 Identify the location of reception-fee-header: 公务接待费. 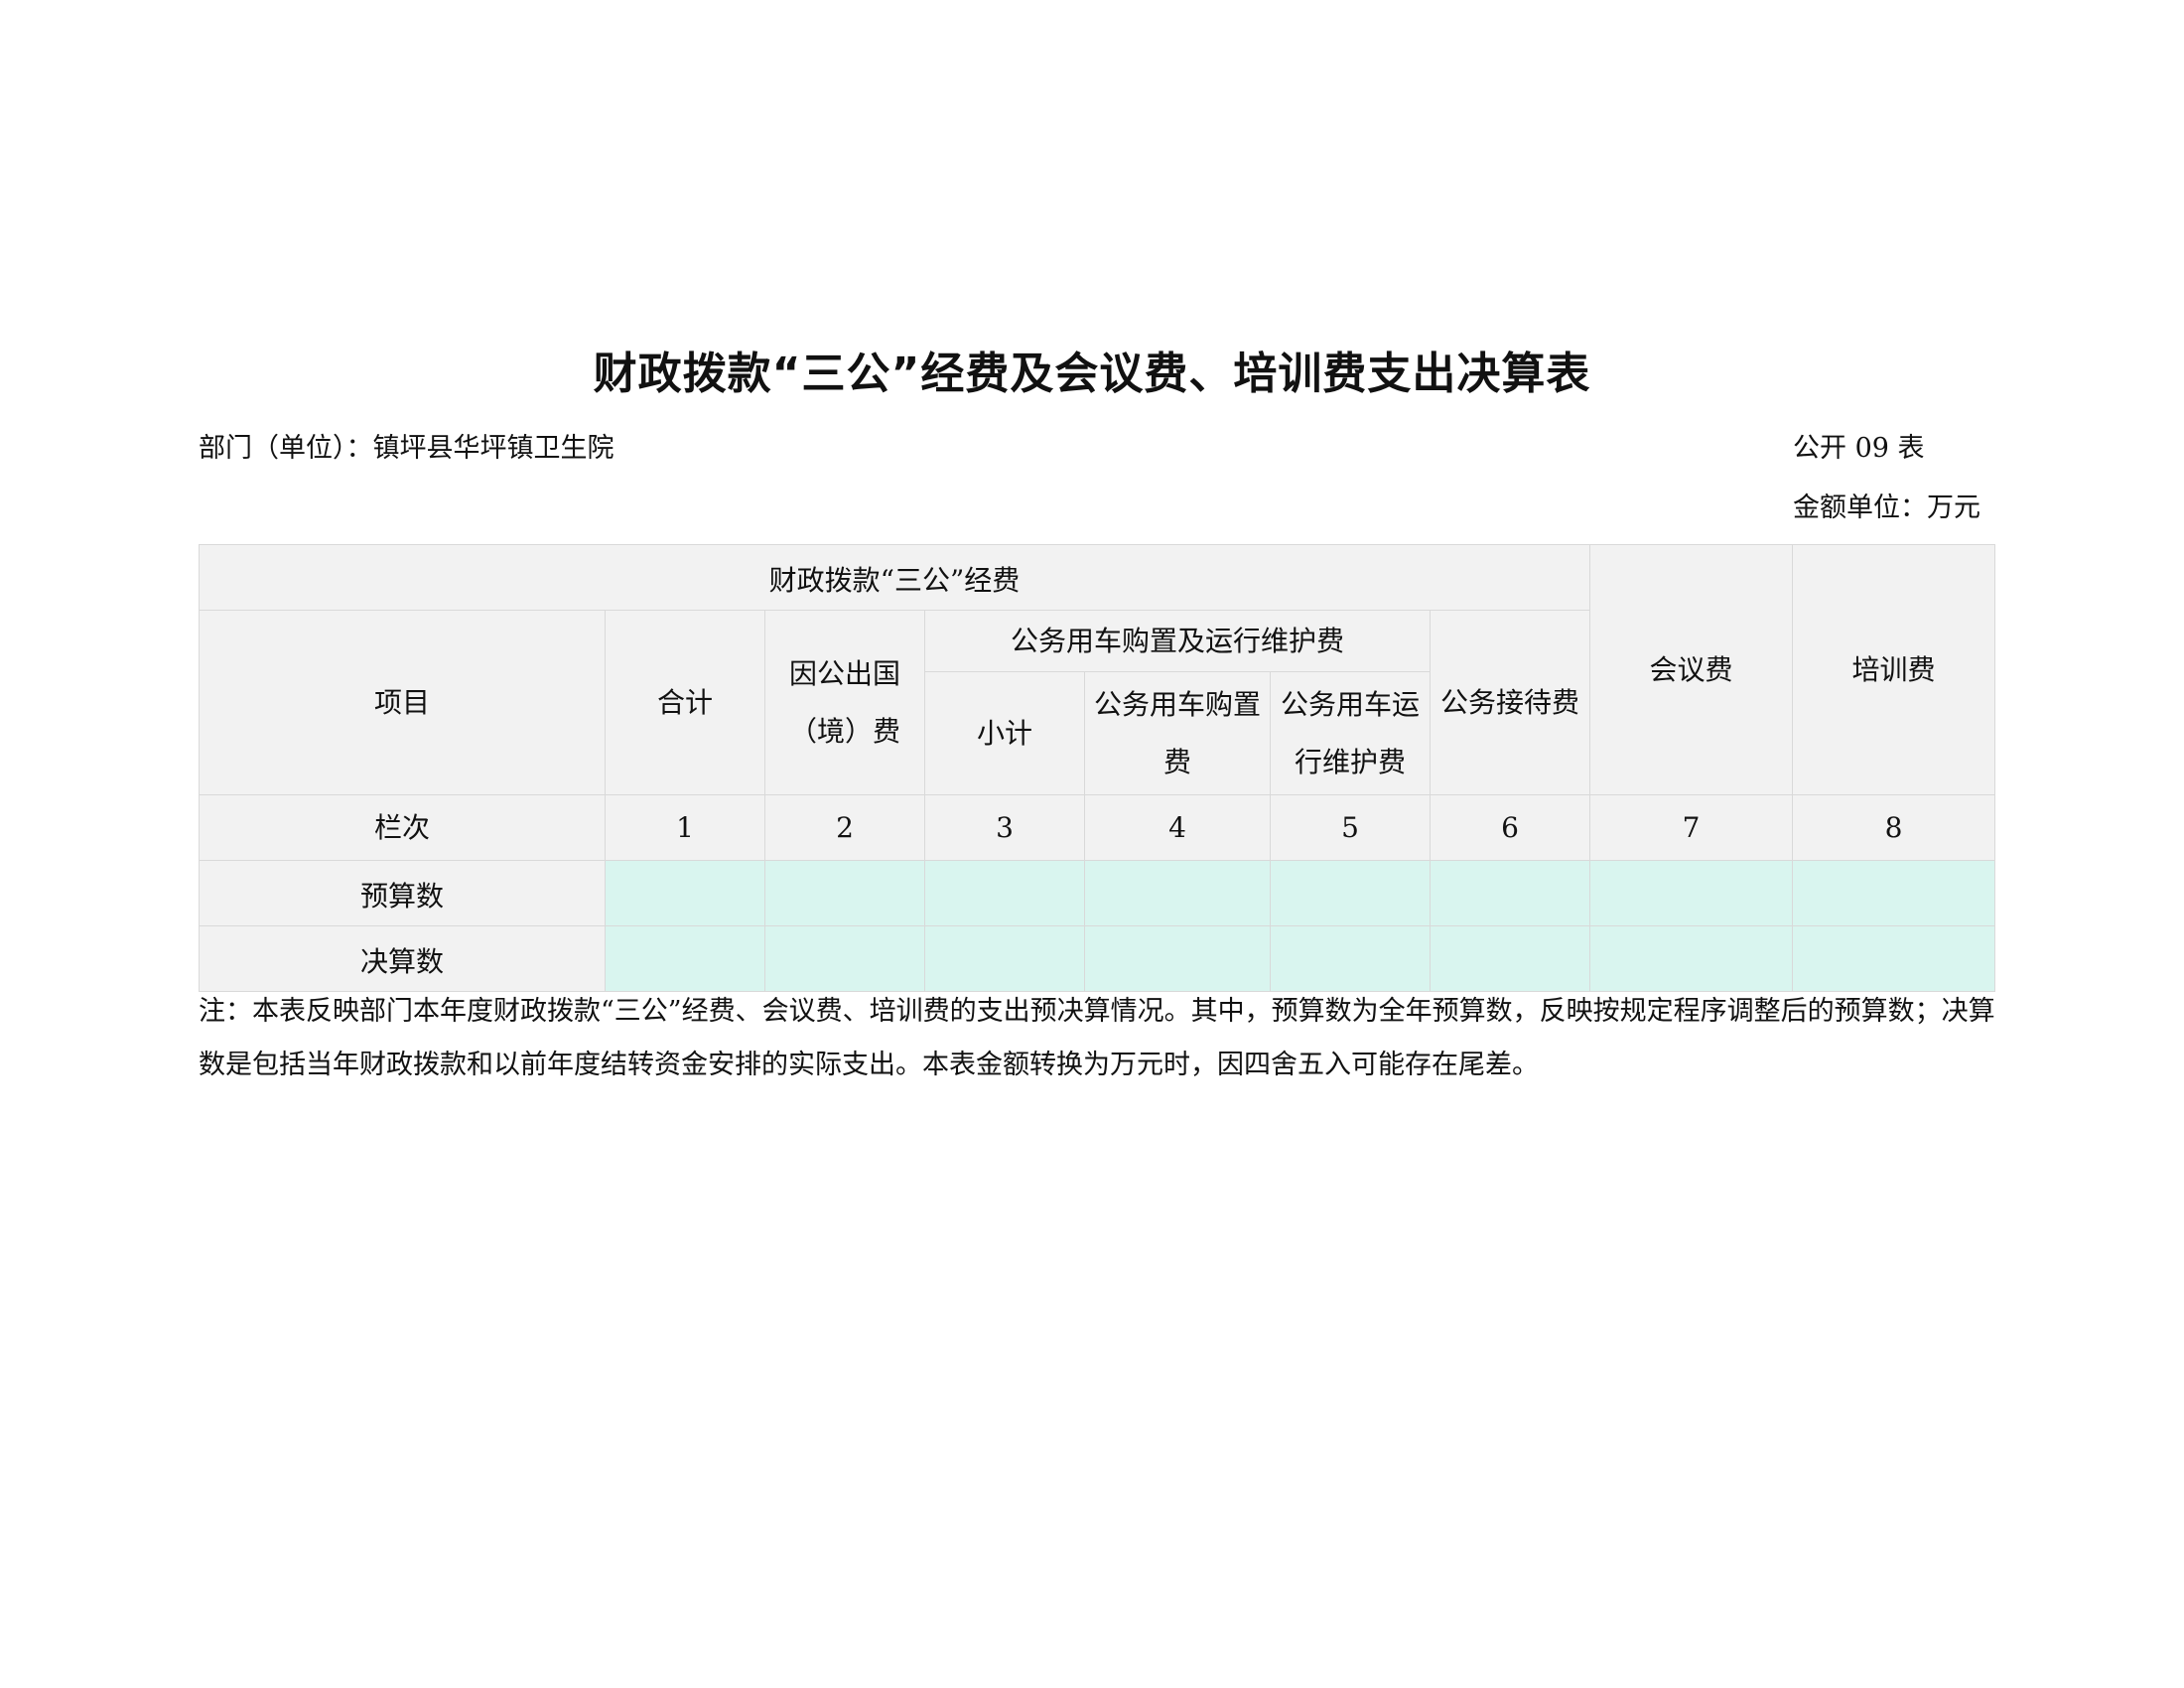
(1510, 702).